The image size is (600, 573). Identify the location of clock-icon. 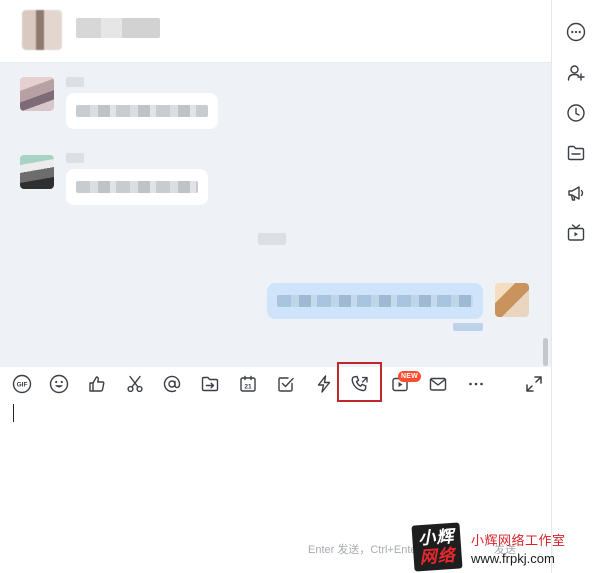
(576, 113).